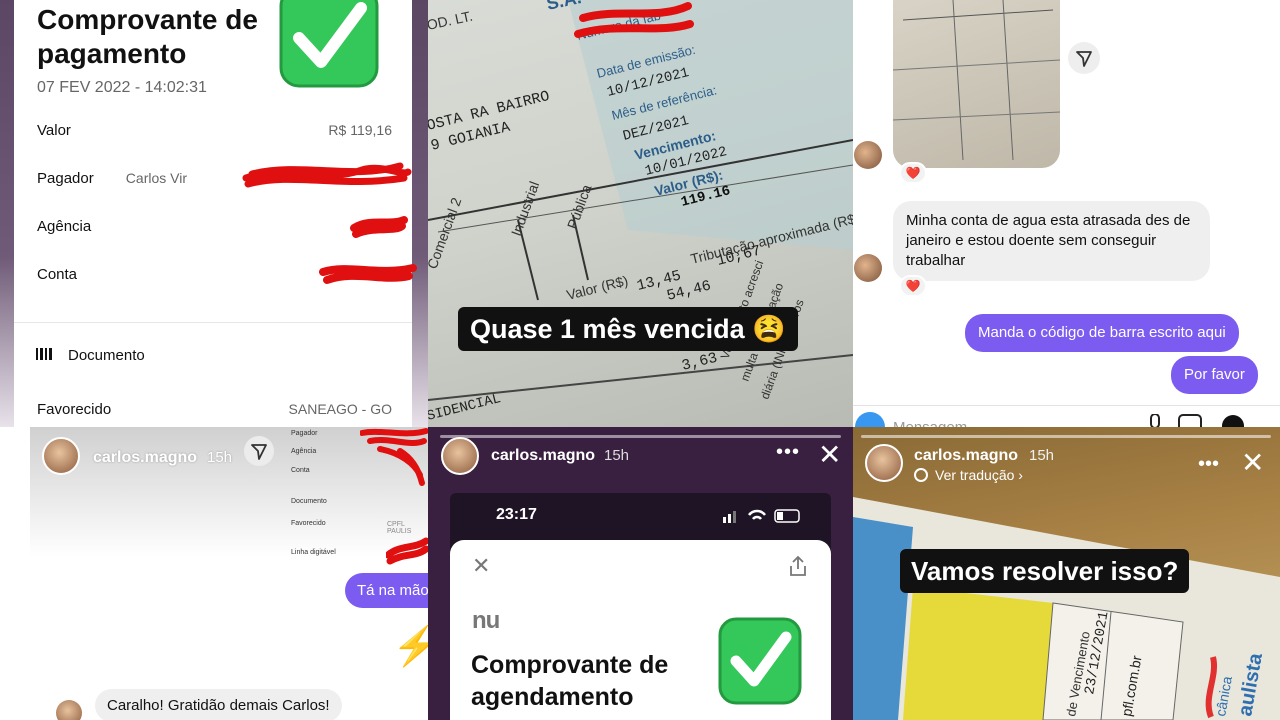  What do you see at coordinates (579, 206) in the screenshot?
I see `bill-cat-3: Pública` at bounding box center [579, 206].